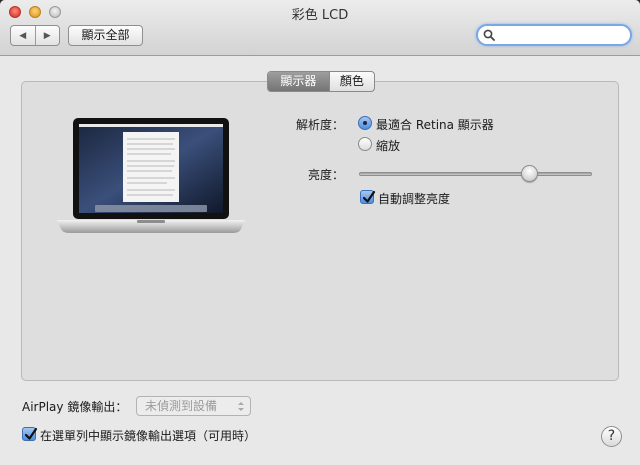 The image size is (640, 465). Describe the element at coordinates (489, 35) in the screenshot. I see `search-icon` at that location.